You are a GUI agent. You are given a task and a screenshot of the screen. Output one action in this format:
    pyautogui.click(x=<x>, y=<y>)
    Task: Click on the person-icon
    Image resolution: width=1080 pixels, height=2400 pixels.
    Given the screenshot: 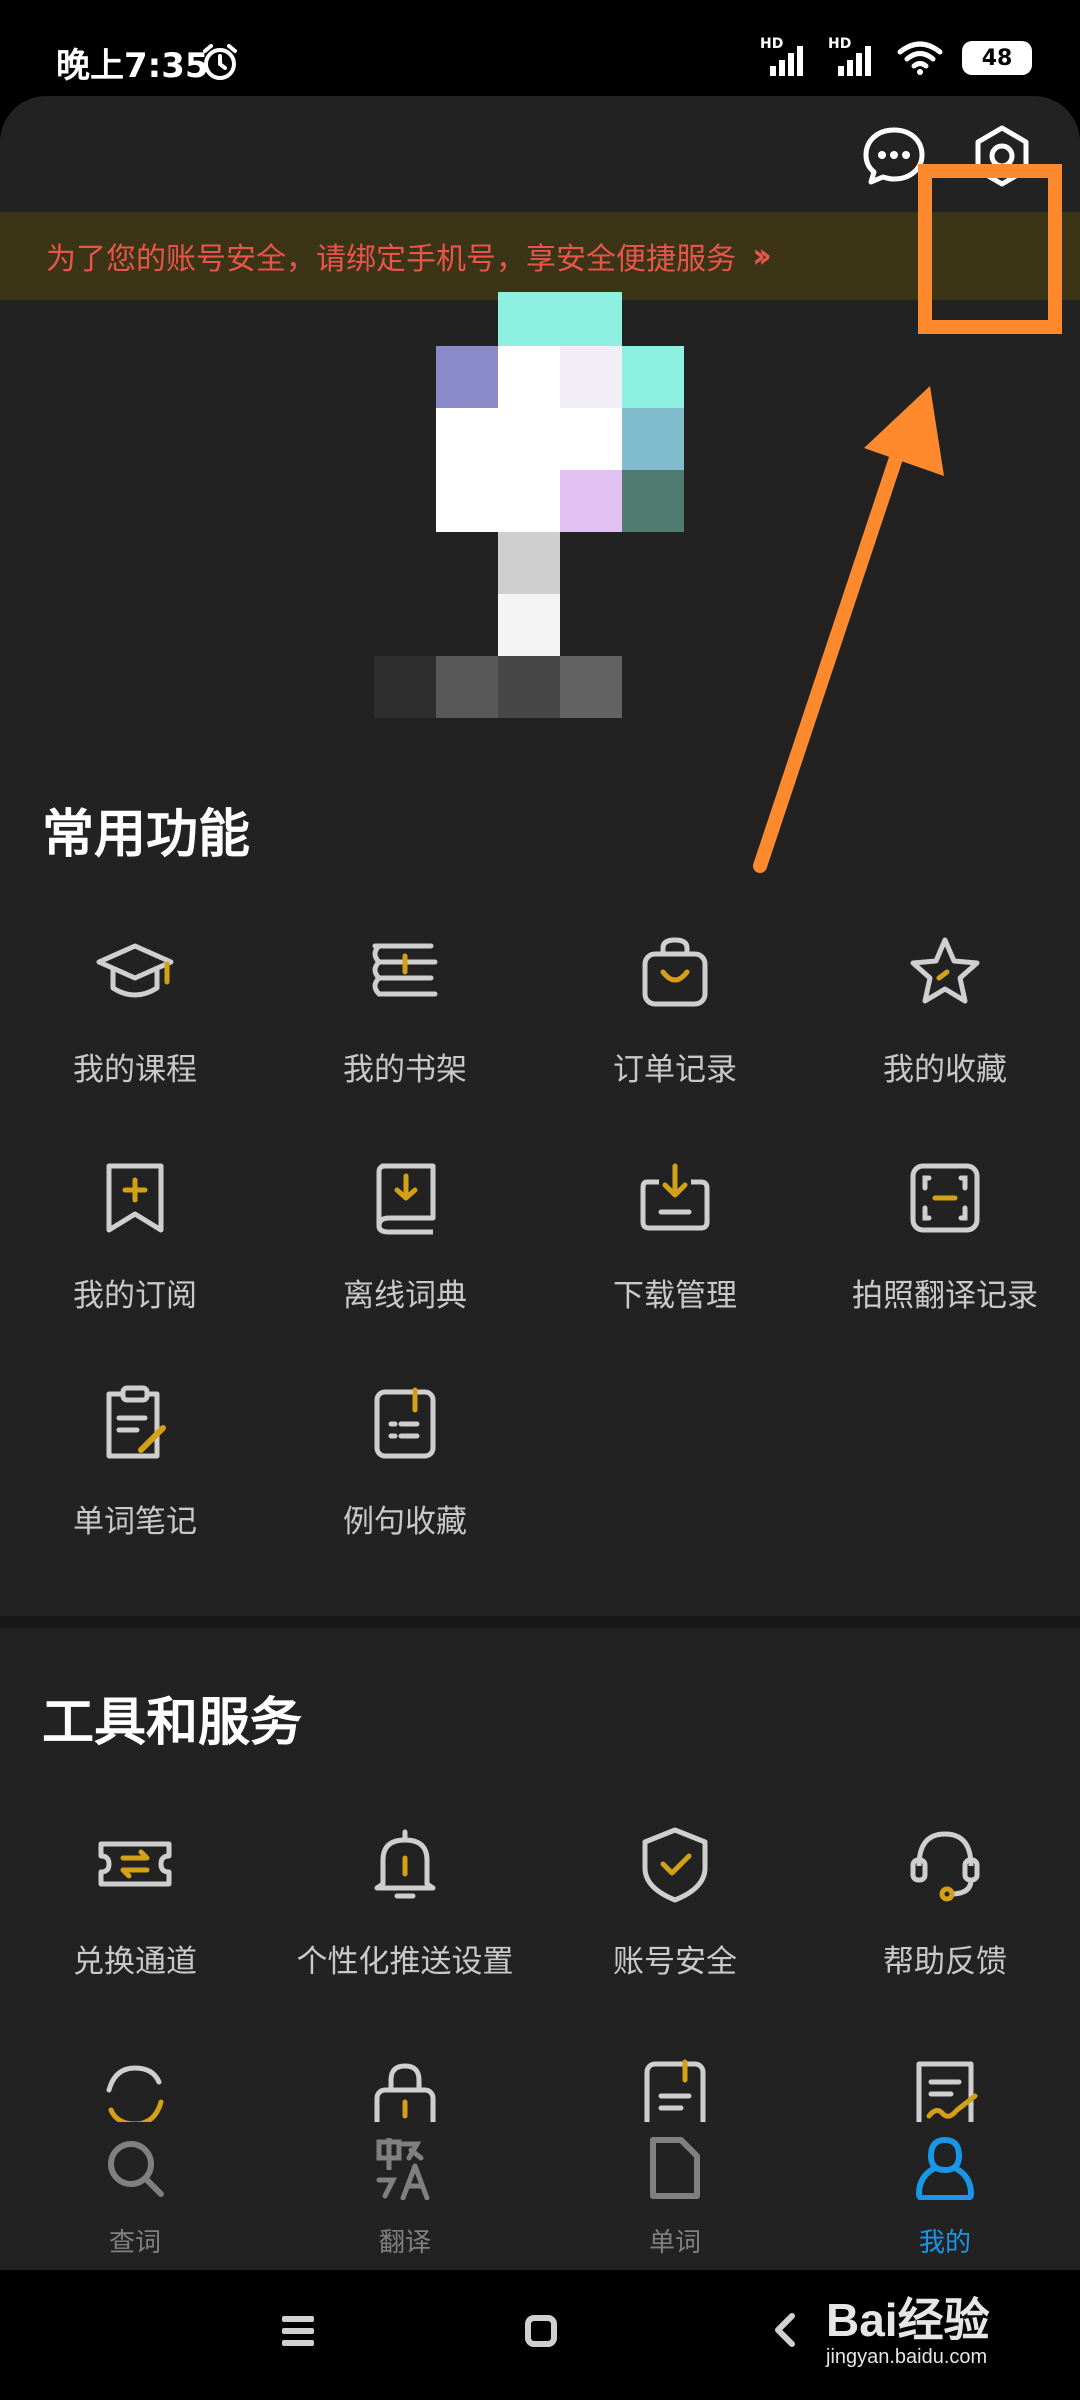 What is the action you would take?
    pyautogui.click(x=945, y=2168)
    